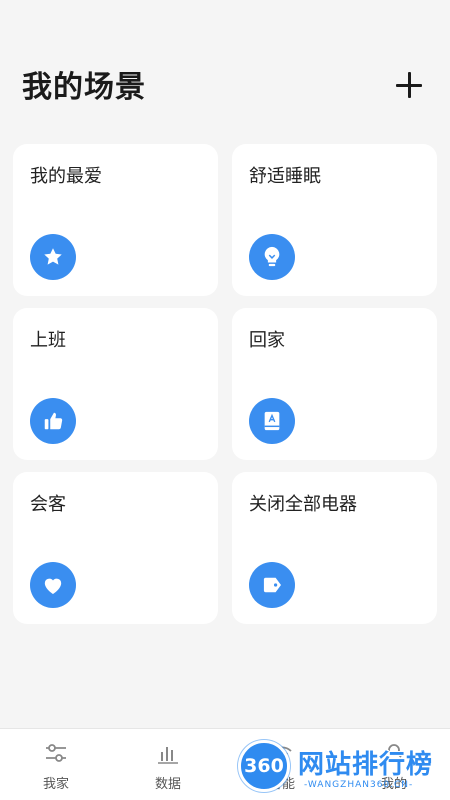  Describe the element at coordinates (56, 753) in the screenshot. I see `sliders-icon` at that location.